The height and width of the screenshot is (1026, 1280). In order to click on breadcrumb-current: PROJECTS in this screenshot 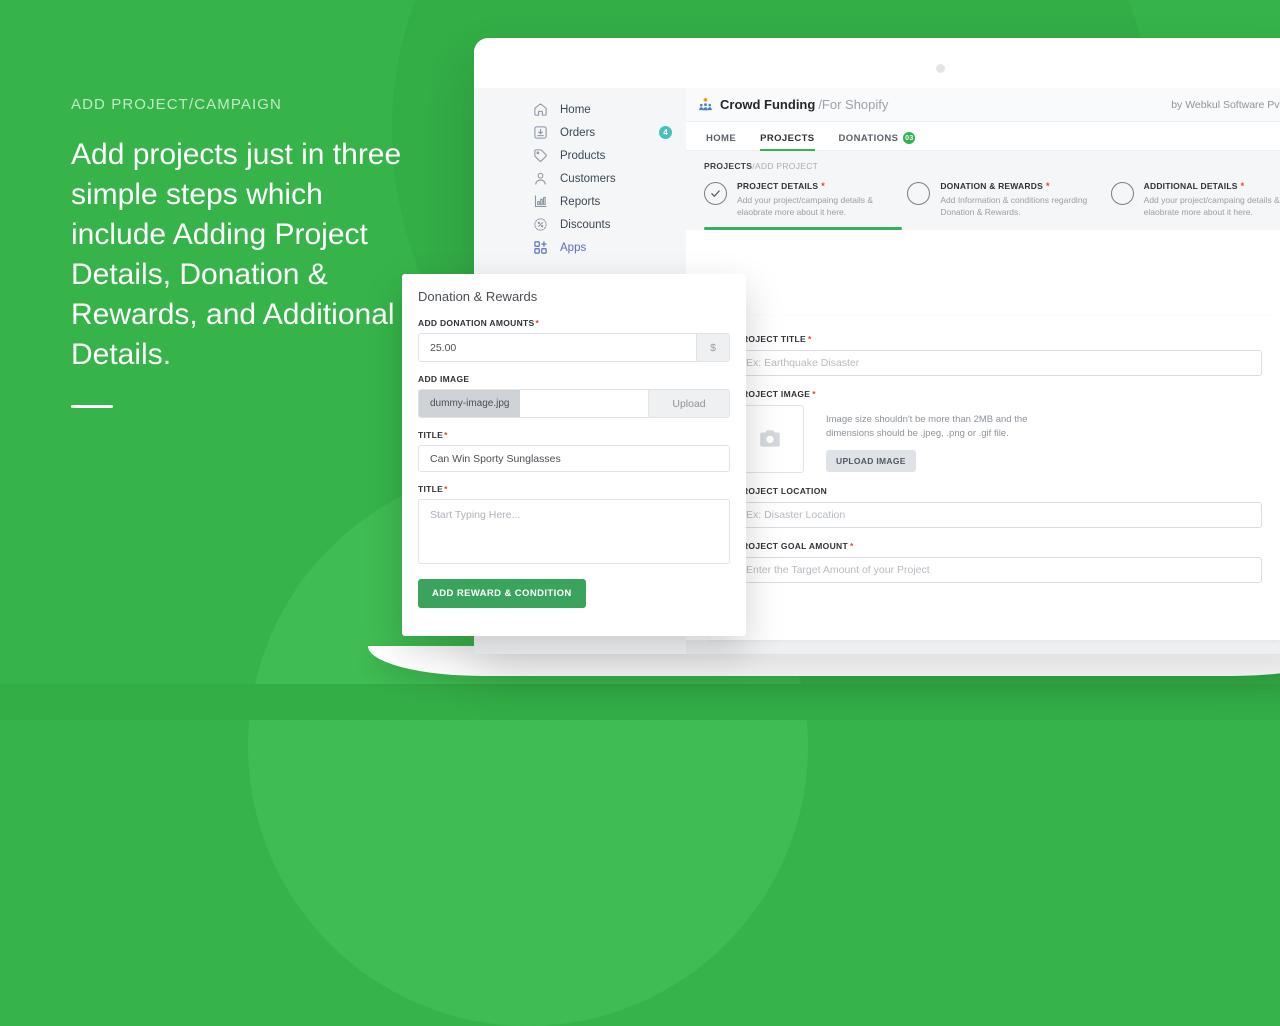, I will do `click(728, 166)`.